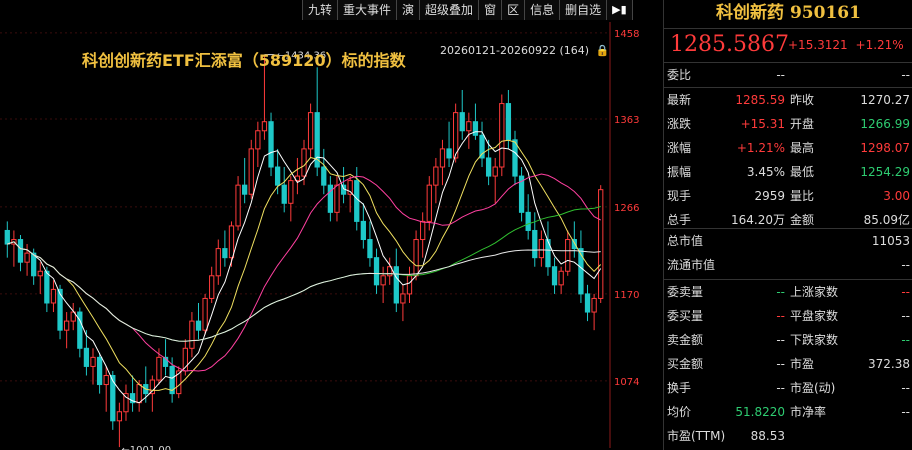  Describe the element at coordinates (896, 196) in the screenshot. I see `quote-value-2: 3.00` at that location.